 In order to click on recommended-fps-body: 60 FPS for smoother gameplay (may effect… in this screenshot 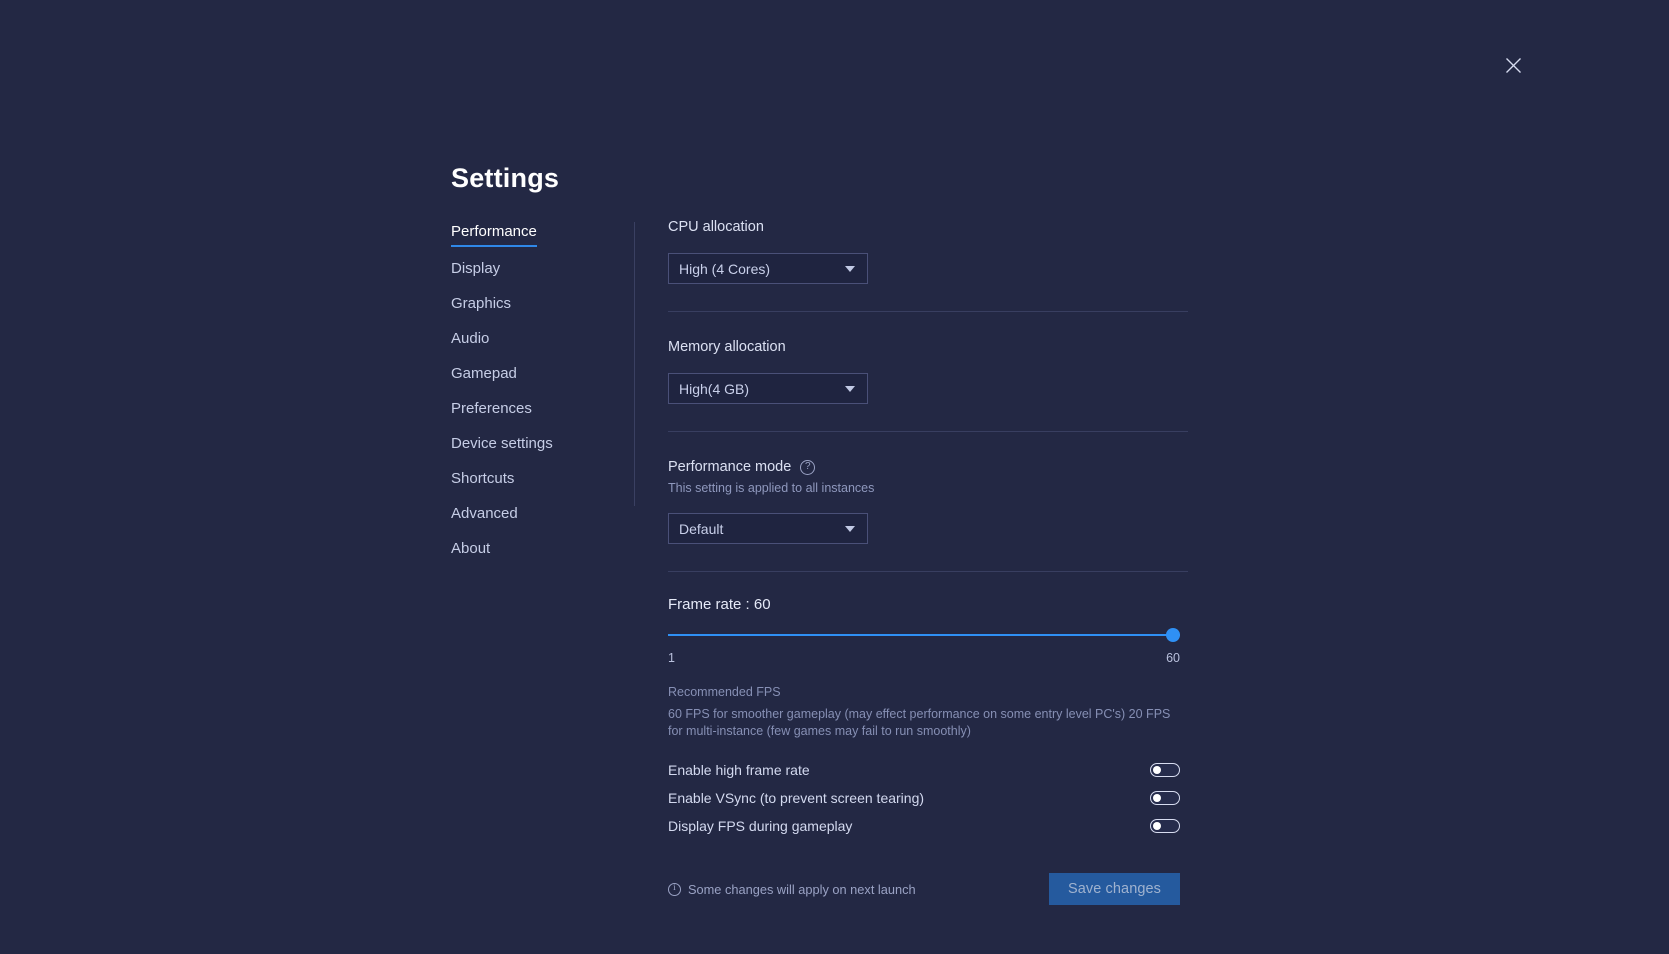, I will do `click(919, 722)`.